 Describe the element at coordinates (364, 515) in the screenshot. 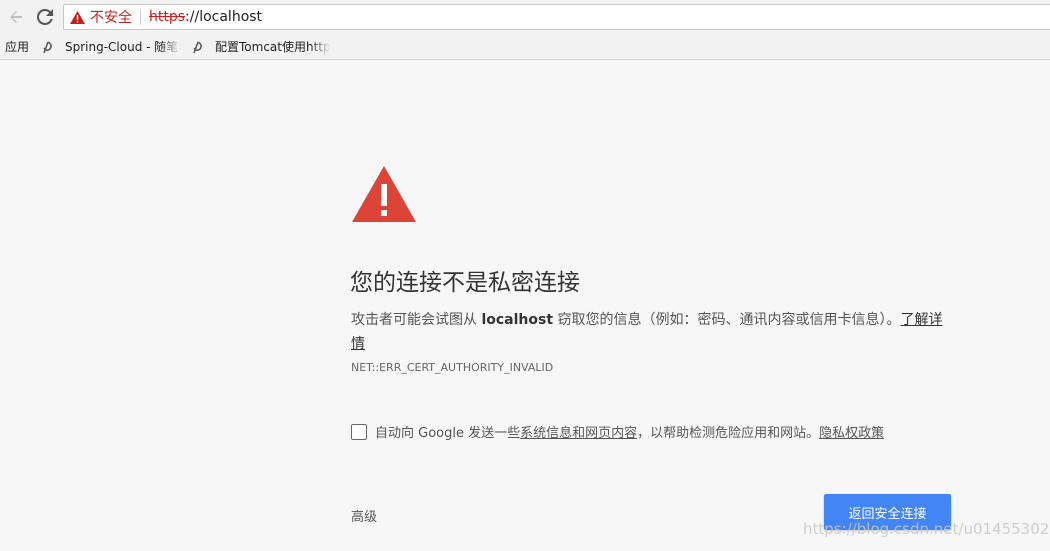

I see `advanced-button: 高级` at that location.